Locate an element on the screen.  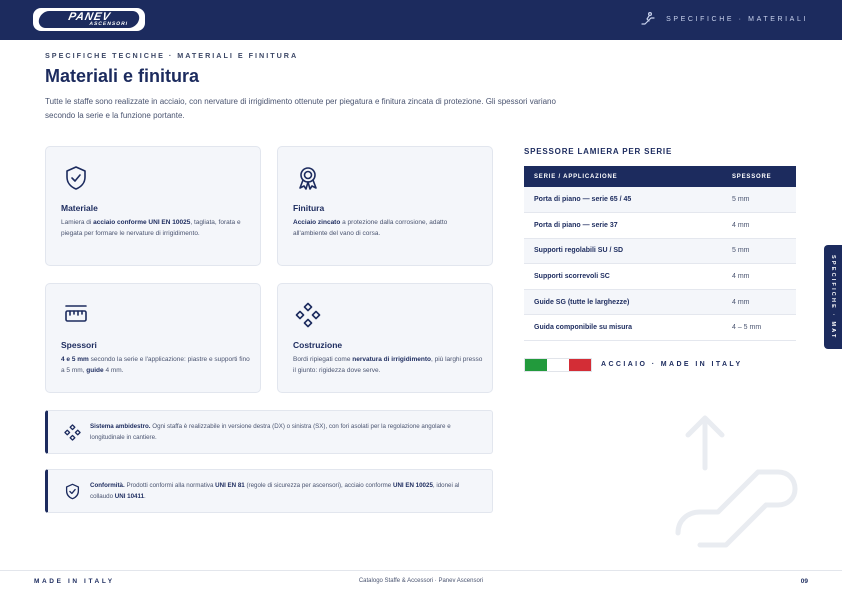
card-title: Costruzione is located at coordinates (318, 345).